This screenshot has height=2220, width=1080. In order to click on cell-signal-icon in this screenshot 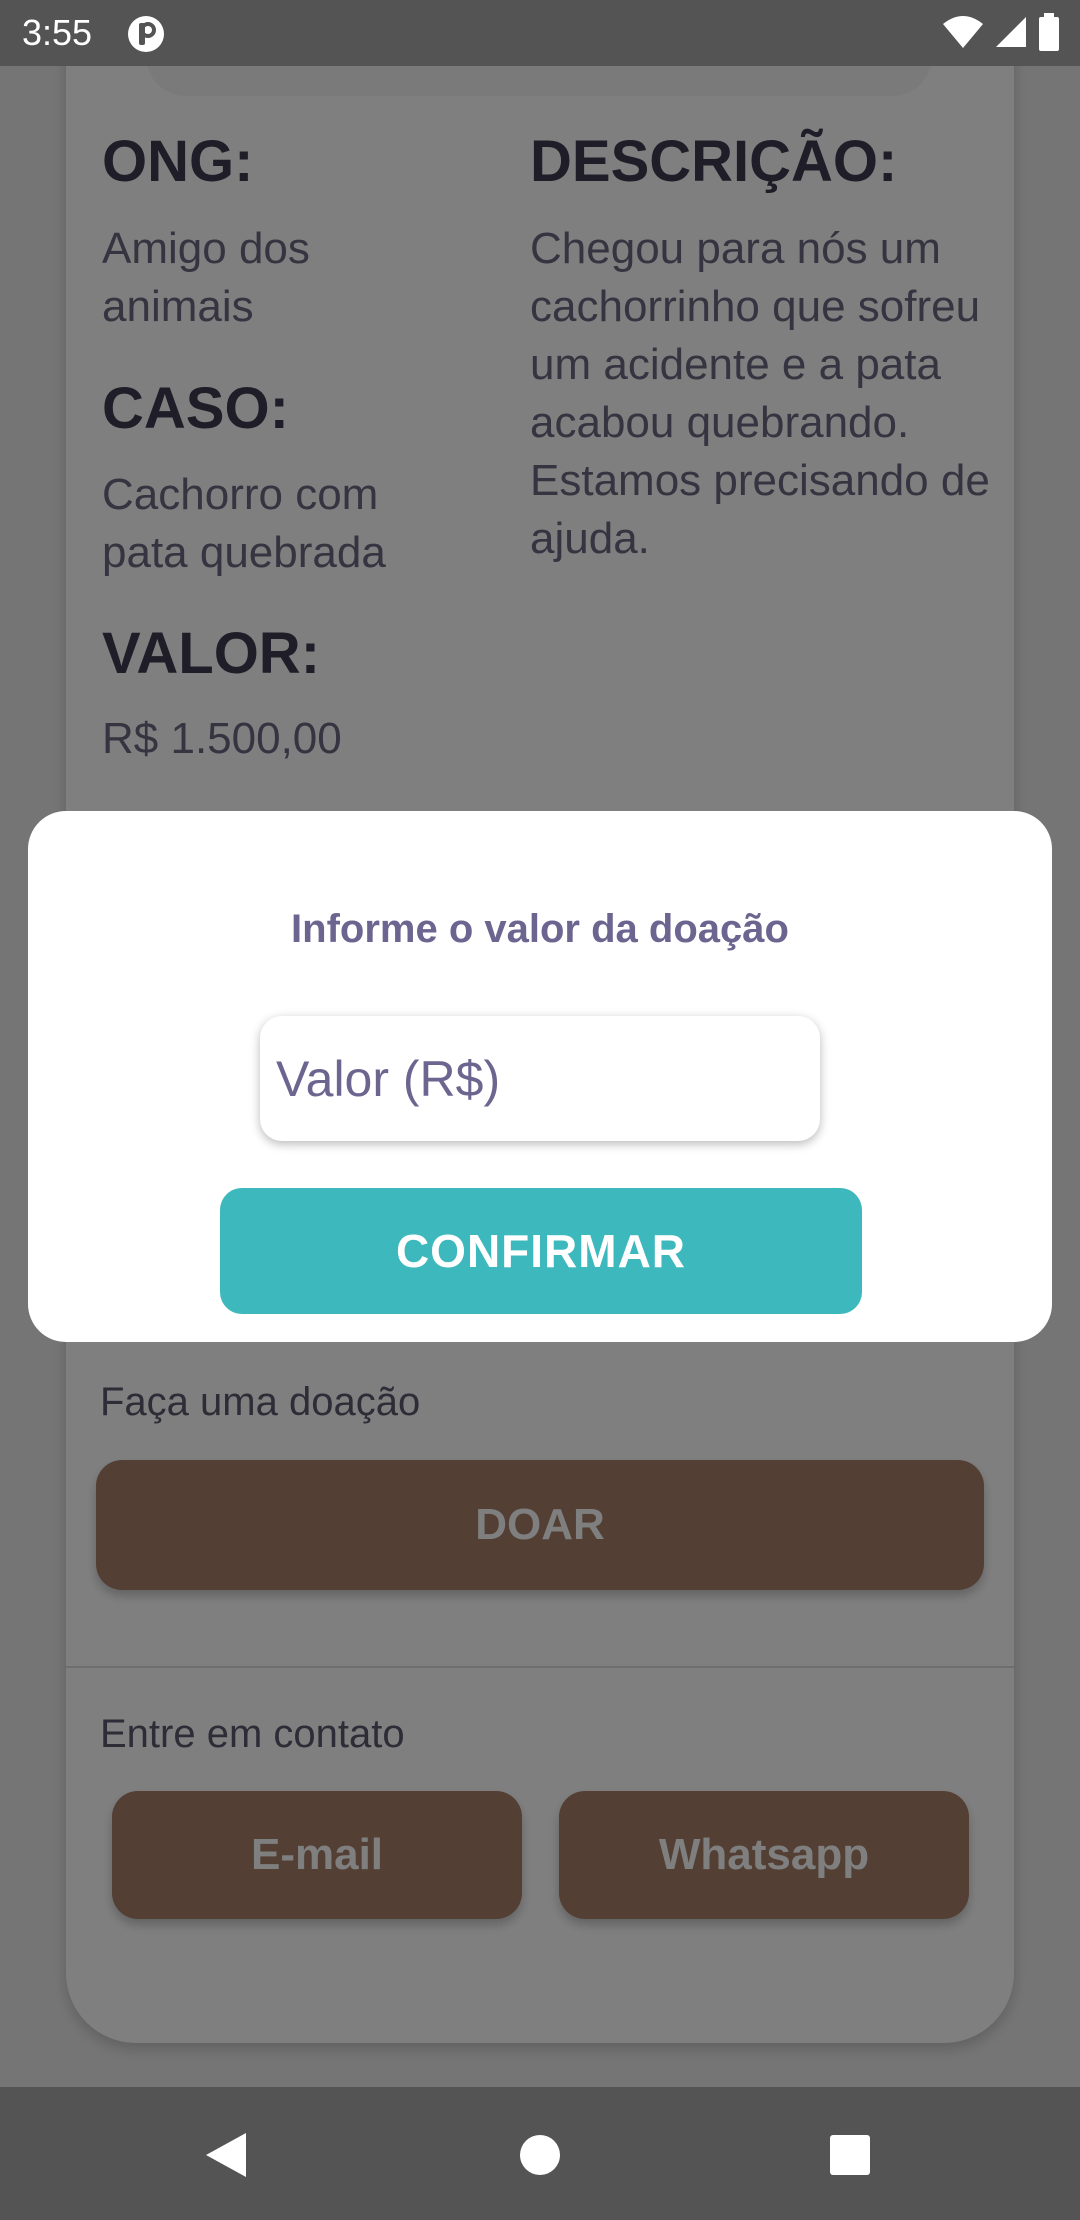, I will do `click(1011, 34)`.